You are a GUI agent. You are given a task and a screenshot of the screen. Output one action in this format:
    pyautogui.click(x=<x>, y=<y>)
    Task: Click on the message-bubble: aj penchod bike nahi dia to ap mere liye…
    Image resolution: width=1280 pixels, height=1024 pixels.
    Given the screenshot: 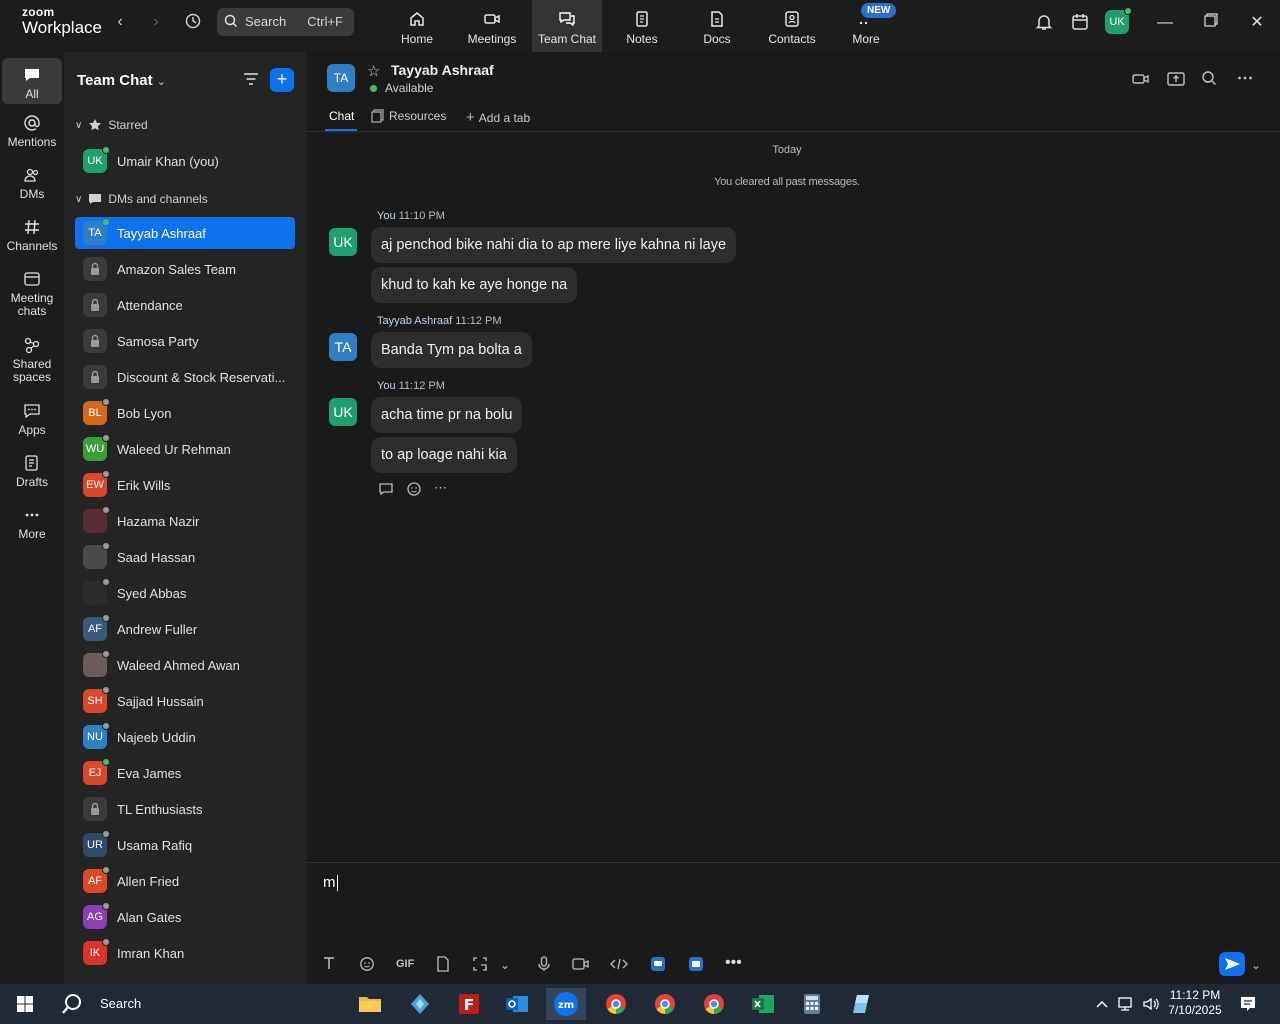 What is the action you would take?
    pyautogui.click(x=554, y=245)
    